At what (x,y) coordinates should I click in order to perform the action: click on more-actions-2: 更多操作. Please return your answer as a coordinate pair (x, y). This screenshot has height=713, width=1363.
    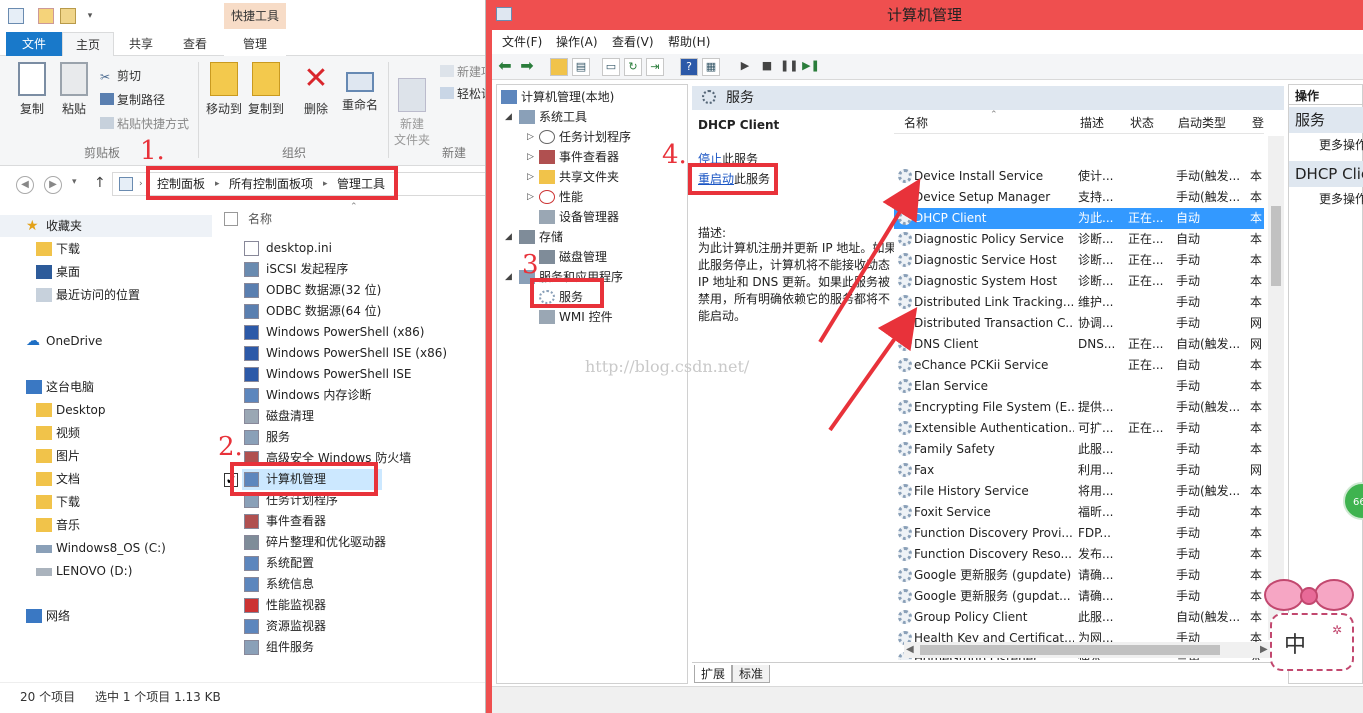
    Looking at the image, I should click on (1326, 199).